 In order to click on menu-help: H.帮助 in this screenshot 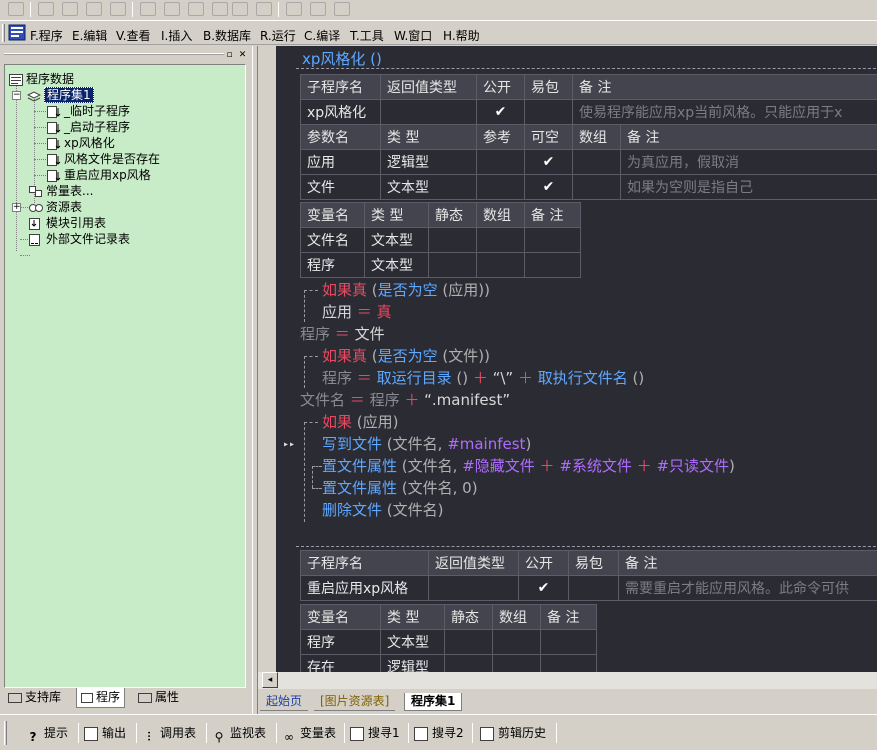, I will do `click(461, 35)`.